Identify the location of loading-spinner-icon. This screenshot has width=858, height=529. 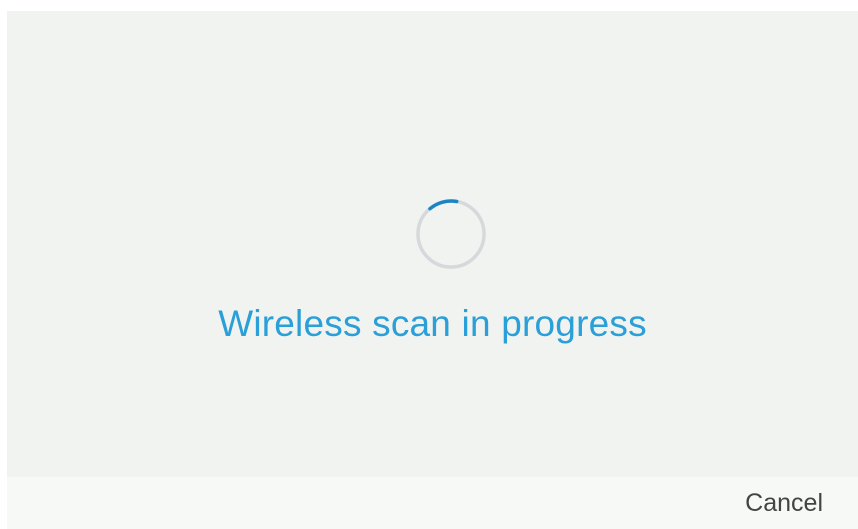
(451, 234).